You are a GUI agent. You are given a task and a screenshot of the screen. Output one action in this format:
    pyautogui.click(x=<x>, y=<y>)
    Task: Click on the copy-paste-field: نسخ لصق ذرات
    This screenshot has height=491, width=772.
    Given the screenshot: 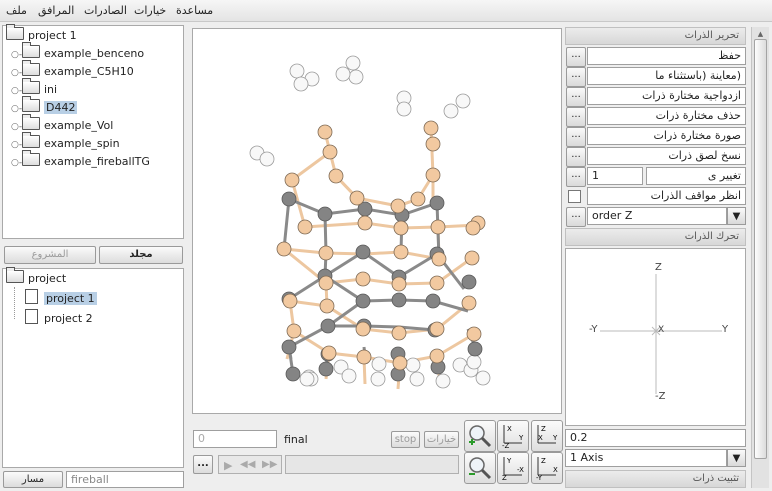 What is the action you would take?
    pyautogui.click(x=666, y=156)
    